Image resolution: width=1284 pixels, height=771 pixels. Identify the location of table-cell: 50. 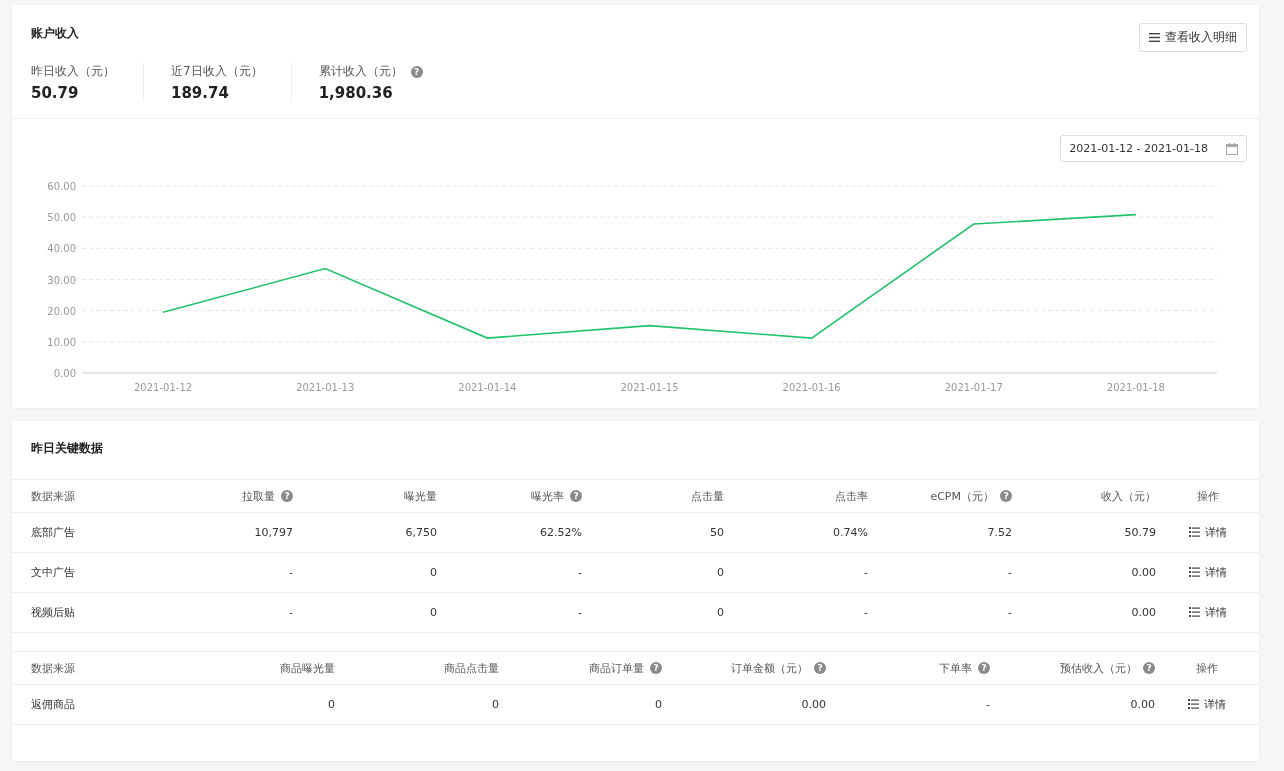
(717, 532).